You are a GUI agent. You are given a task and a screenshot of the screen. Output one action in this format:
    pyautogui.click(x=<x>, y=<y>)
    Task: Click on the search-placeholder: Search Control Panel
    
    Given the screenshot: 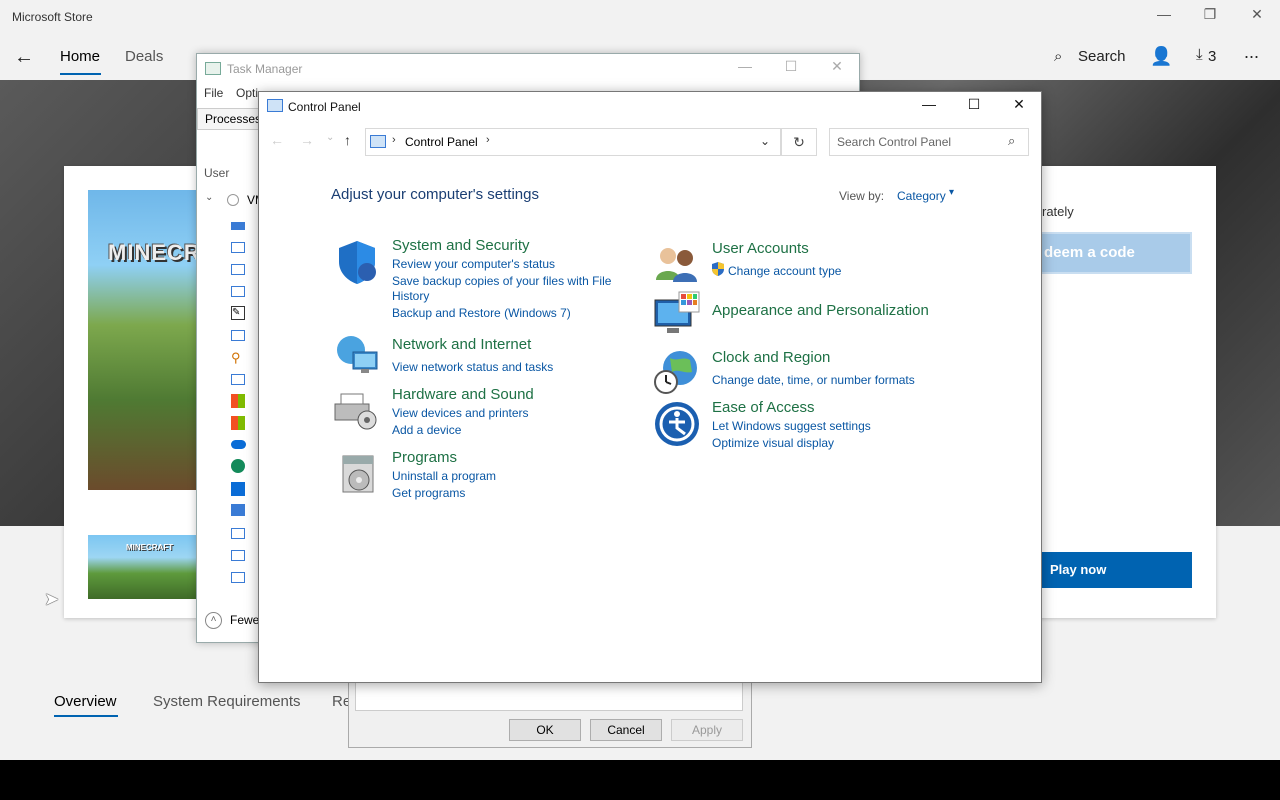 What is the action you would take?
    pyautogui.click(x=894, y=142)
    